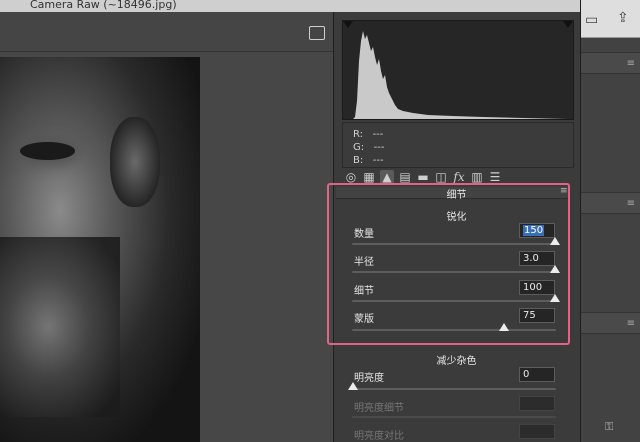 Image resolution: width=640 pixels, height=442 pixels. What do you see at coordinates (47, 151) in the screenshot?
I see `photo-eye-region` at bounding box center [47, 151].